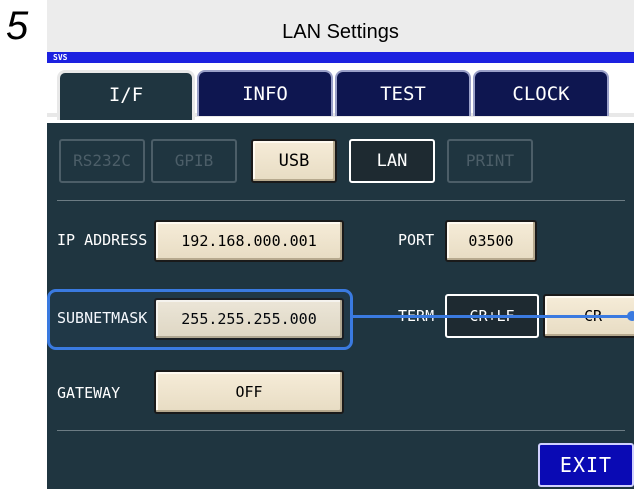  What do you see at coordinates (341, 430) in the screenshot?
I see `divider-bottom` at bounding box center [341, 430].